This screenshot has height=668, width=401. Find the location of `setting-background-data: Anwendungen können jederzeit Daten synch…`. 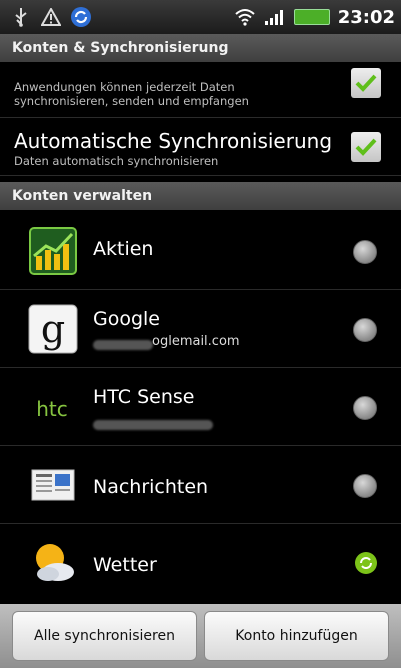

setting-background-data: Anwendungen können jederzeit Daten synch… is located at coordinates (200, 90).